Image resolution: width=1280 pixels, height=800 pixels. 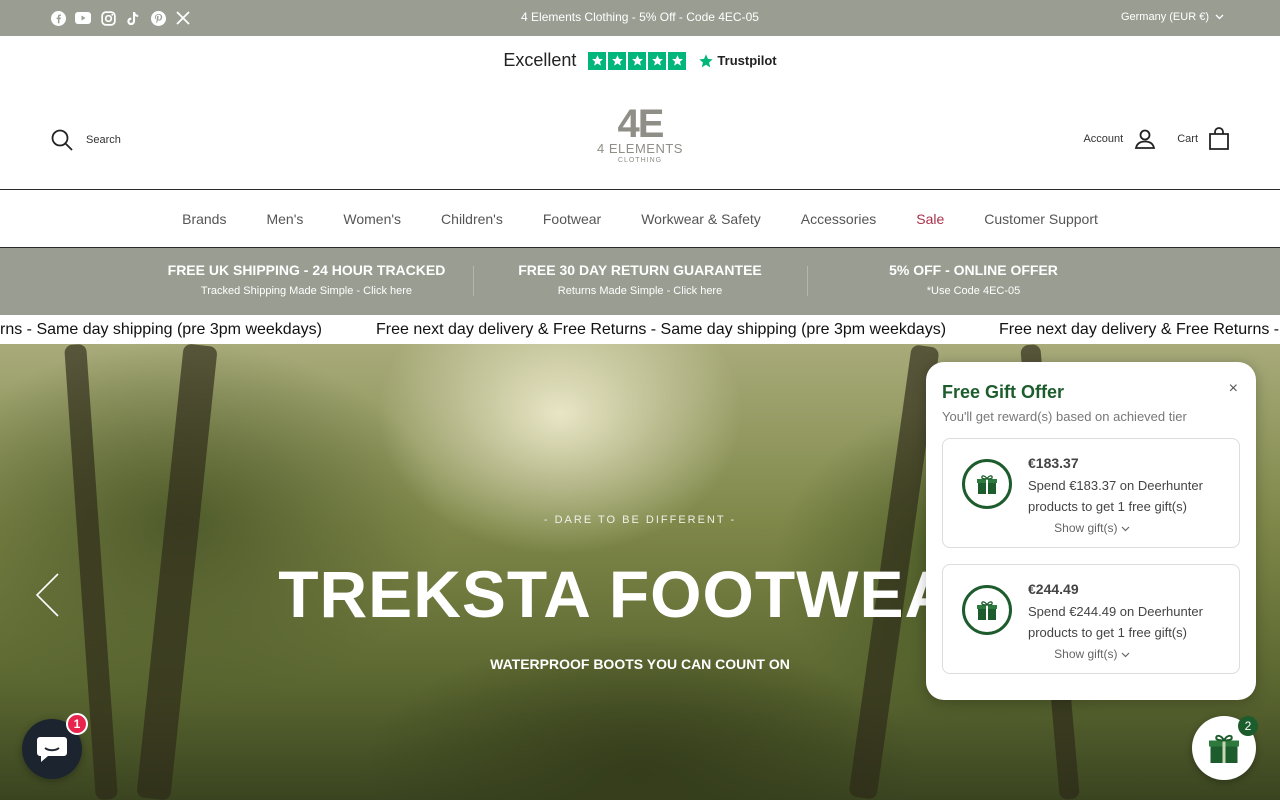 I want to click on trustpilot-star-icon, so click(x=706, y=60).